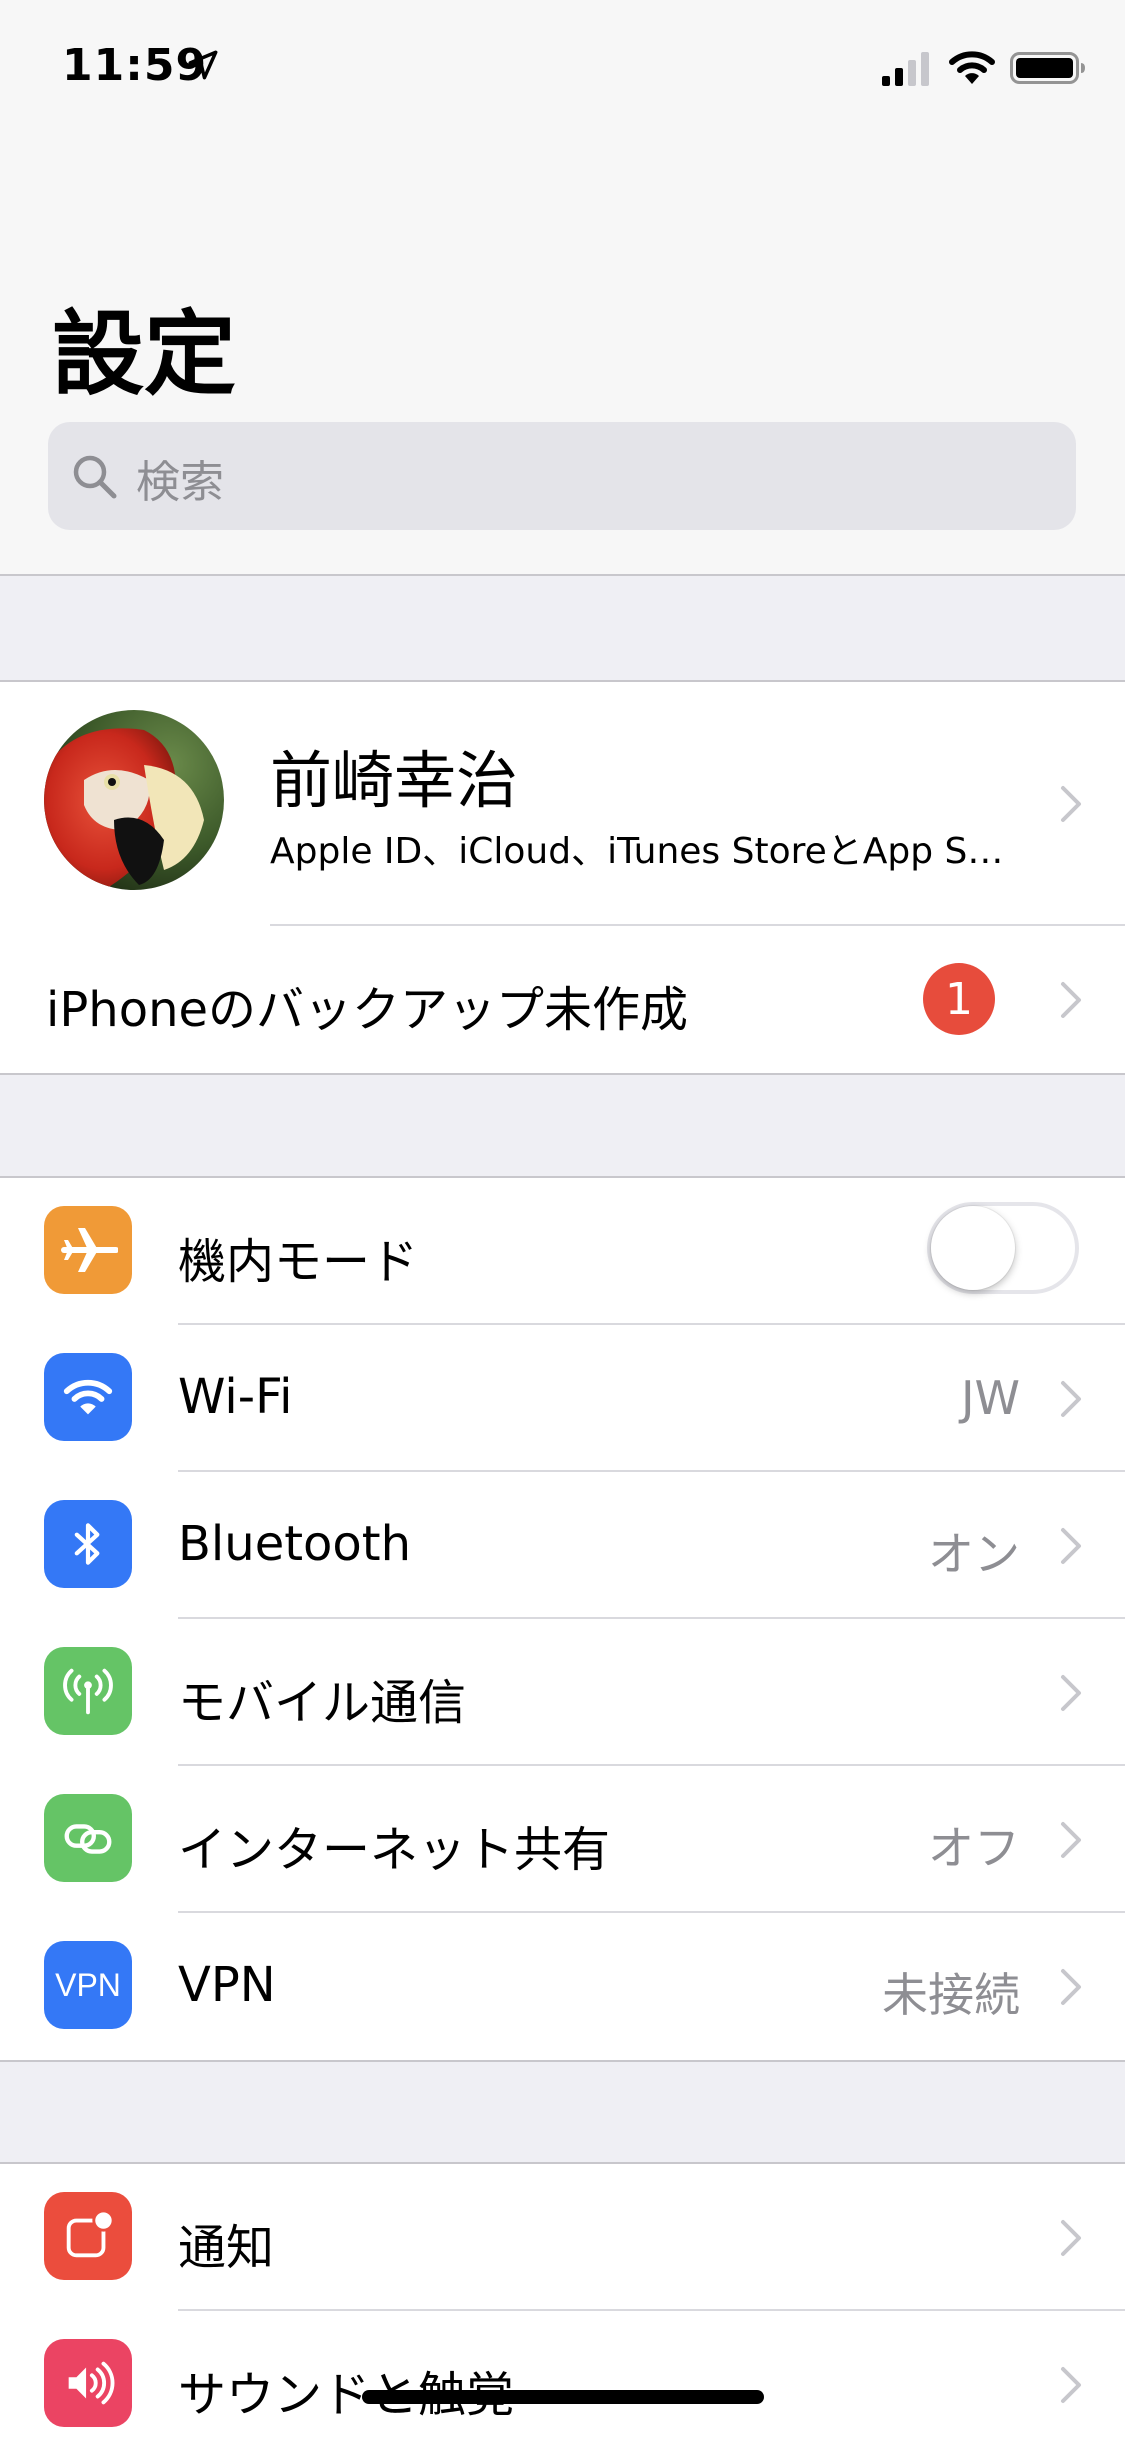 This screenshot has width=1125, height=2458. Describe the element at coordinates (974, 1848) in the screenshot. I see `personal-hotspot-value: オフ` at that location.